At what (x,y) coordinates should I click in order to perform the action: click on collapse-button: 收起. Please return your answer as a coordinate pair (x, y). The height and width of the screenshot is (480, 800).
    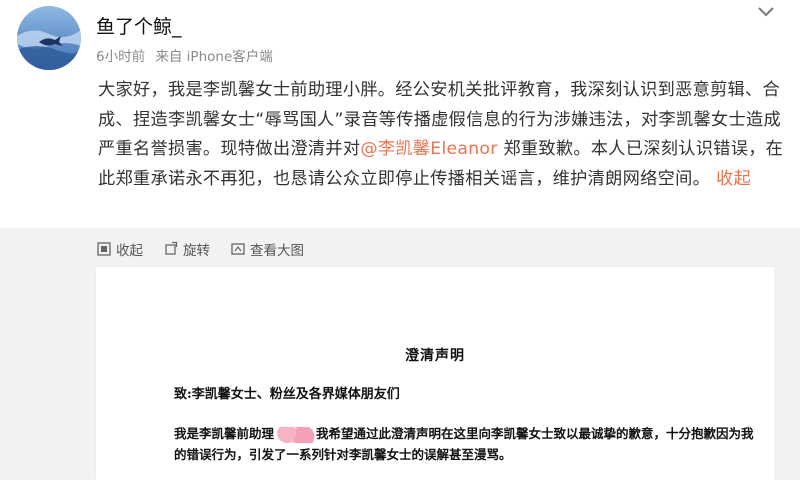
    Looking at the image, I should click on (119, 249).